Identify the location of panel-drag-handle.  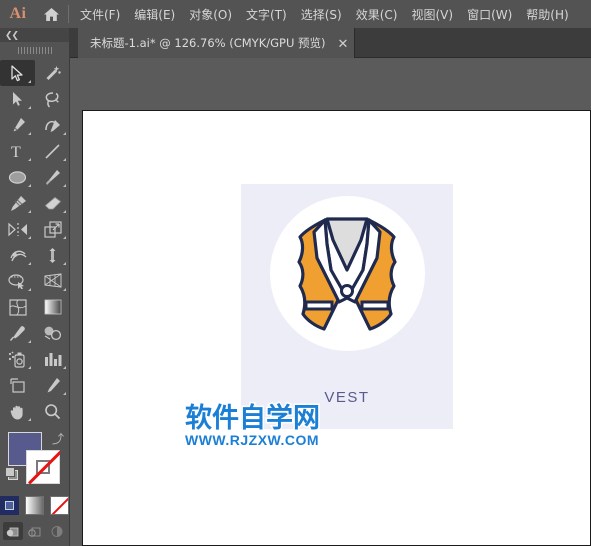
(34, 50).